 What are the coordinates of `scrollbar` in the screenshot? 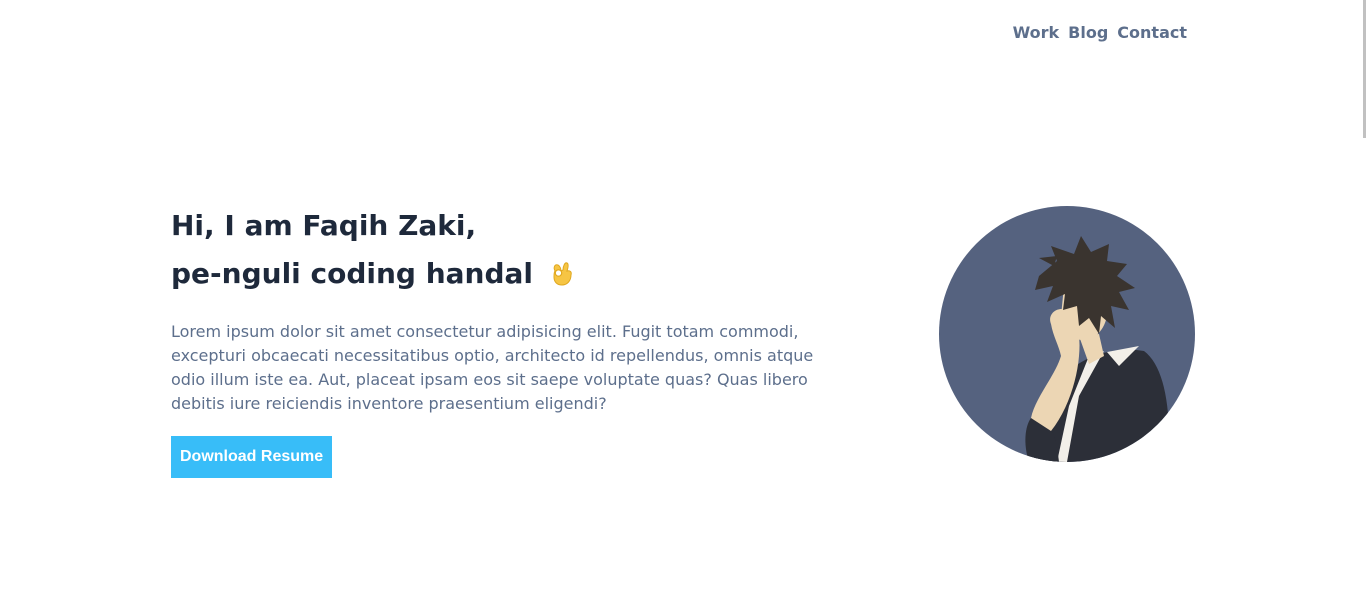 It's located at (1364, 298).